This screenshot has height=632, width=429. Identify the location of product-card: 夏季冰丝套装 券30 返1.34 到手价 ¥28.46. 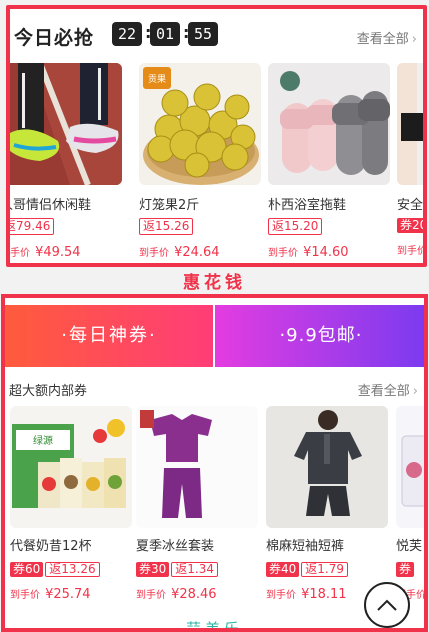
(197, 504).